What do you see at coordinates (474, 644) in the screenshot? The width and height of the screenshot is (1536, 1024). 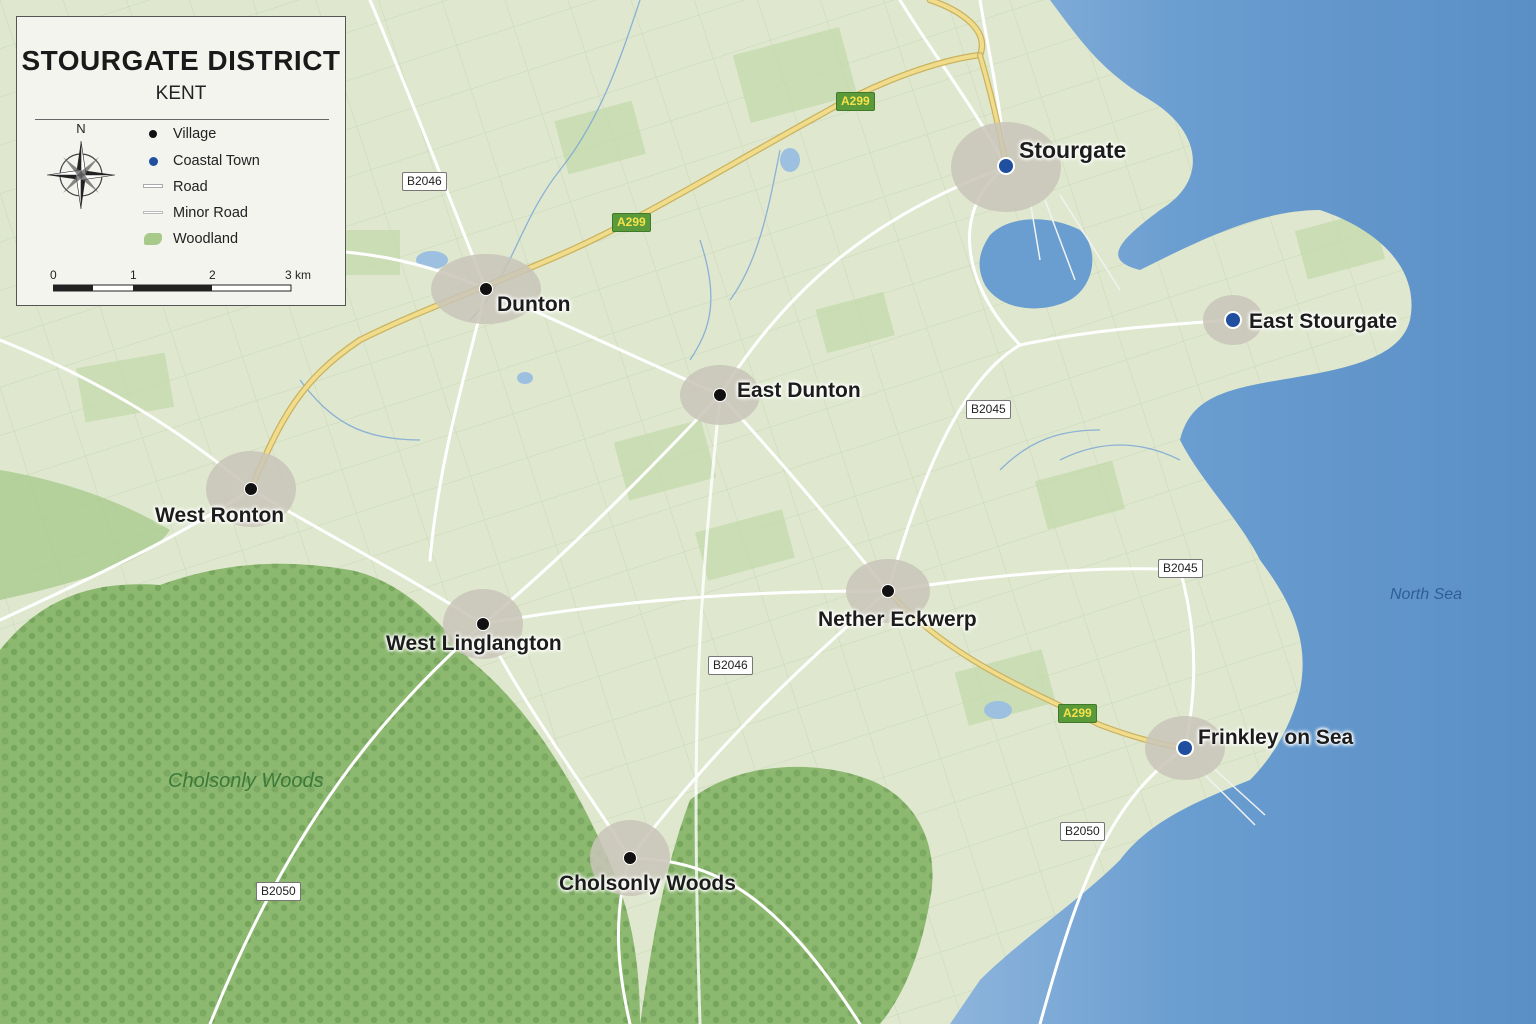 I see `place-label: West Linglangton` at bounding box center [474, 644].